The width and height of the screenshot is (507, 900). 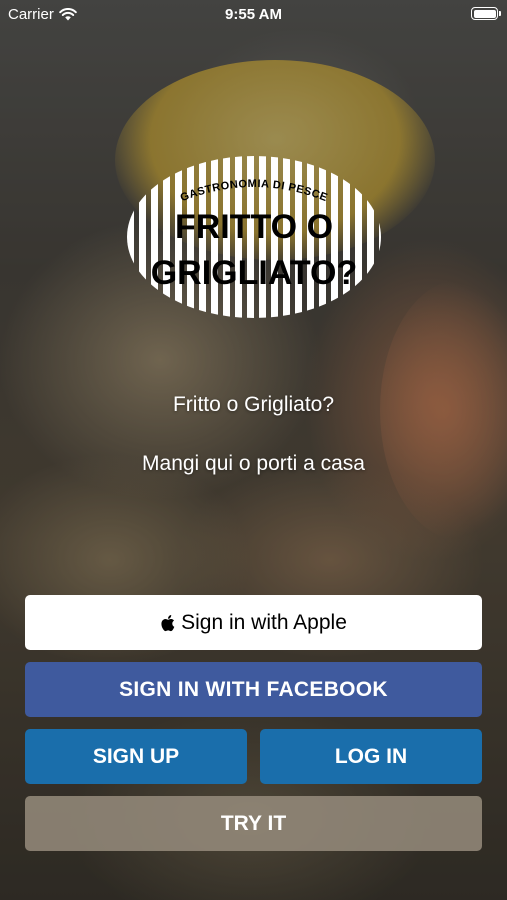 I want to click on sign-up-button: SIGN UP, so click(x=136, y=756).